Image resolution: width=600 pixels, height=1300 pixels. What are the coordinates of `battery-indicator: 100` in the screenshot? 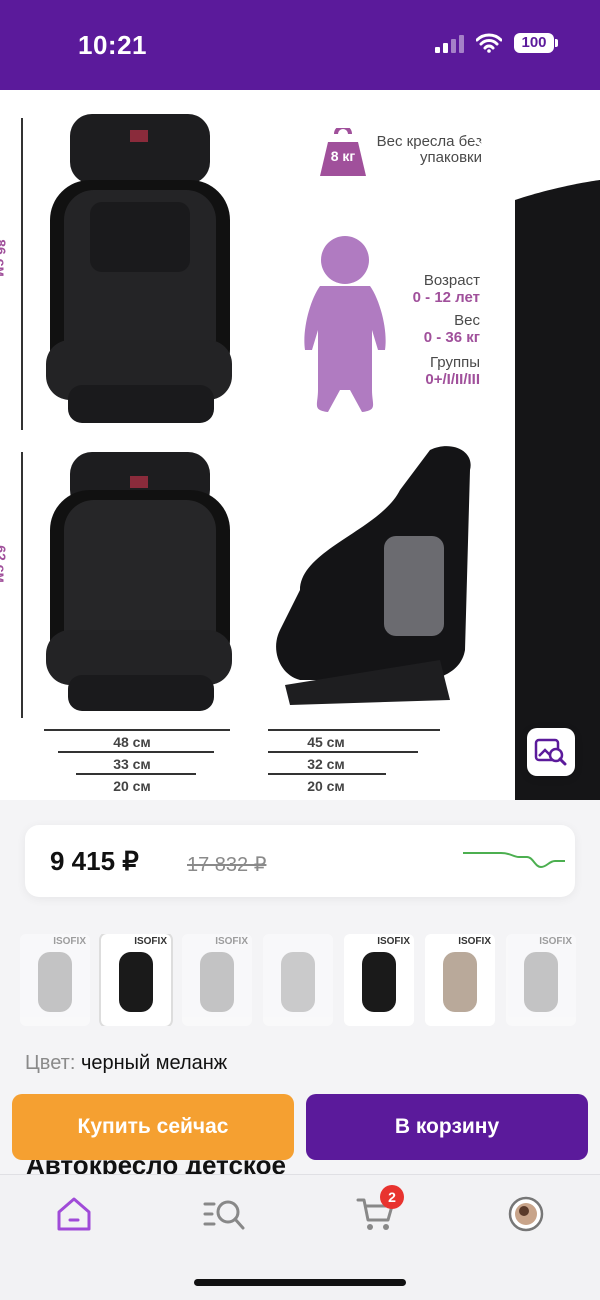 It's located at (536, 43).